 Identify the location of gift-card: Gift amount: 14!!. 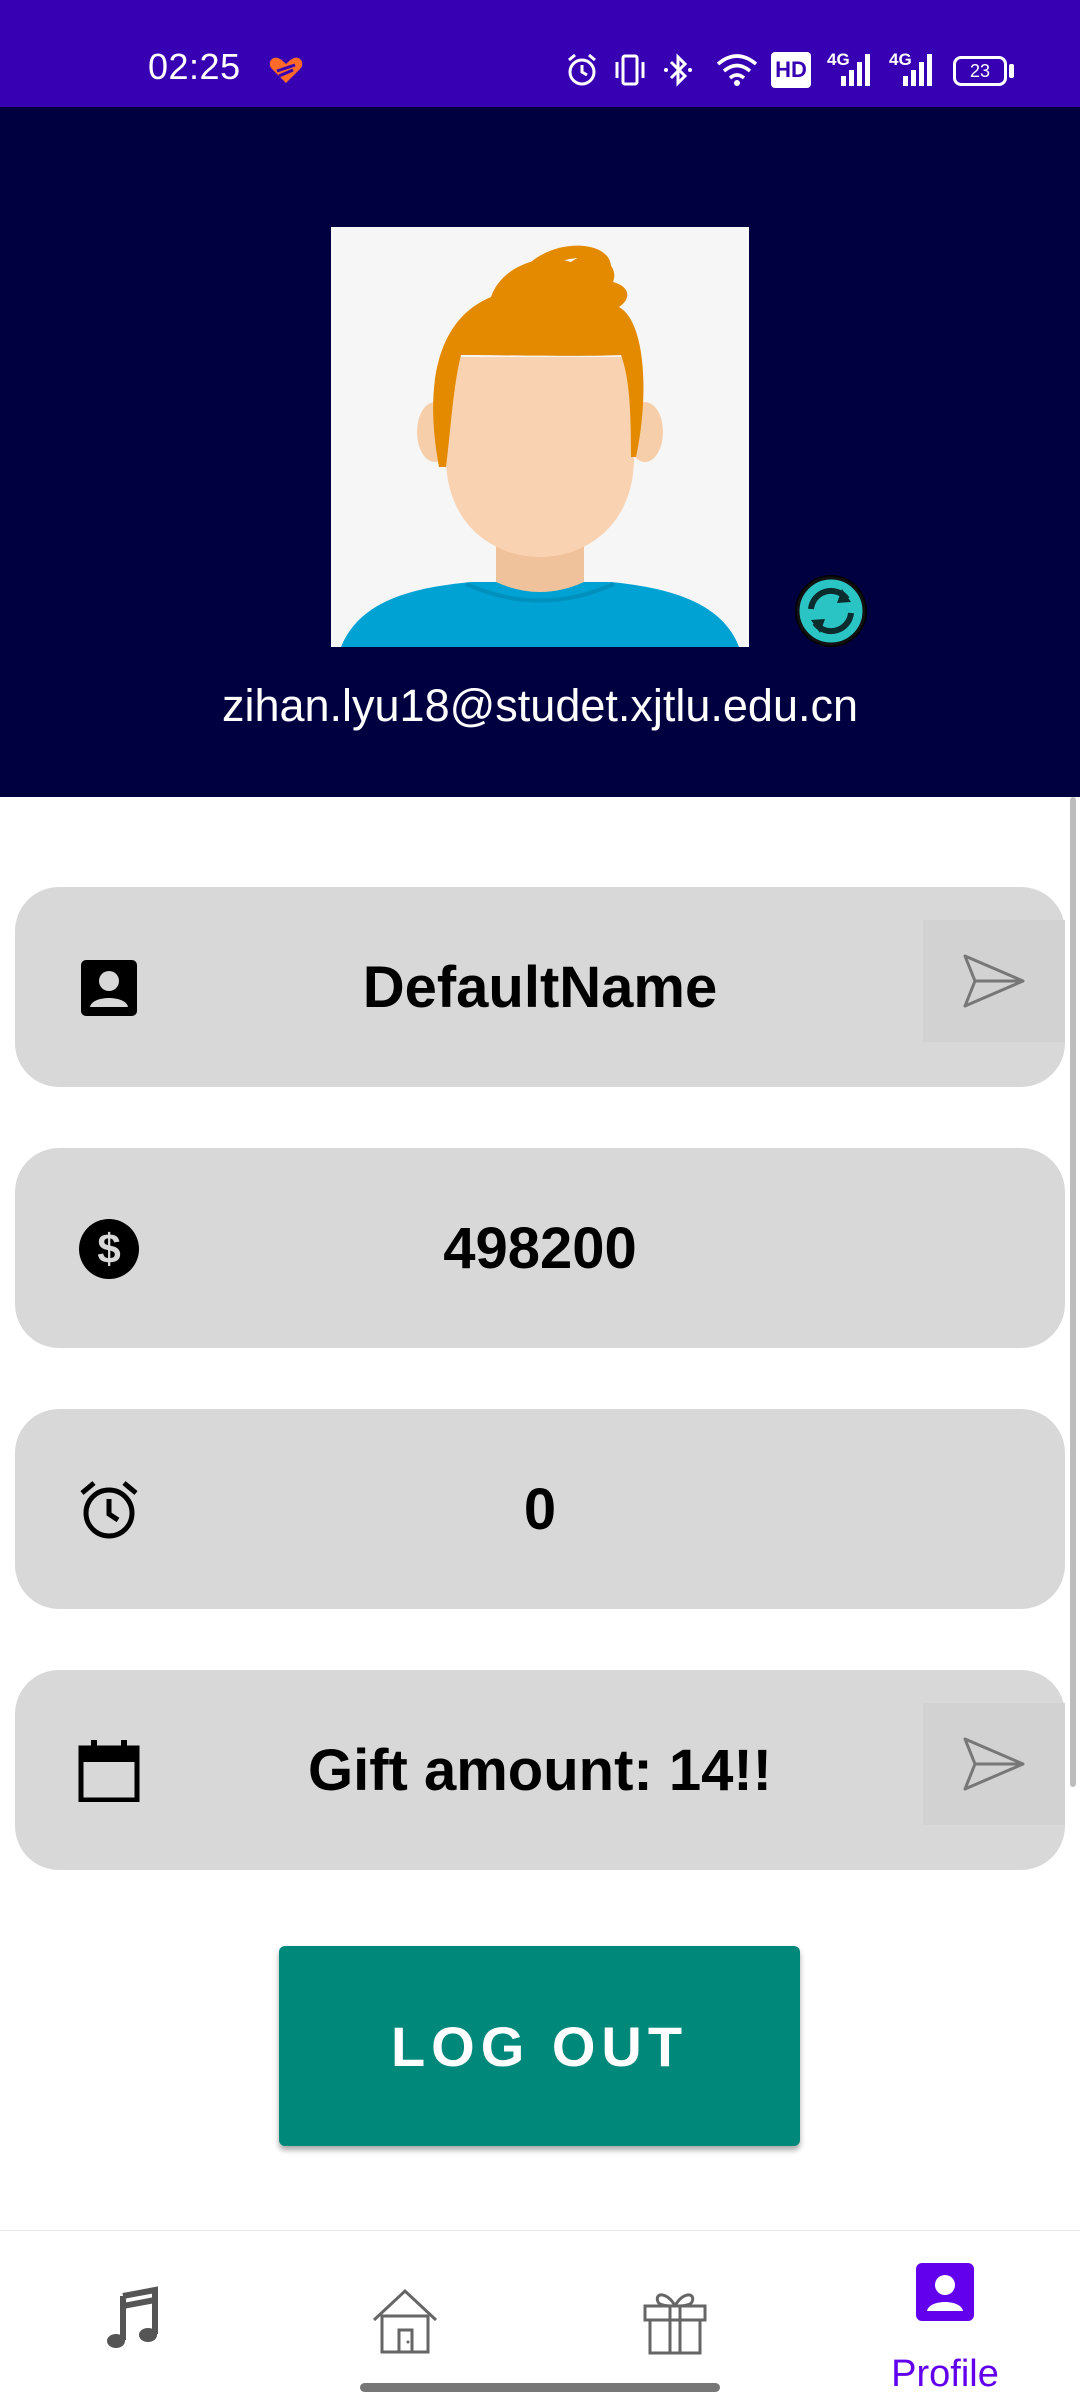
(540, 1770).